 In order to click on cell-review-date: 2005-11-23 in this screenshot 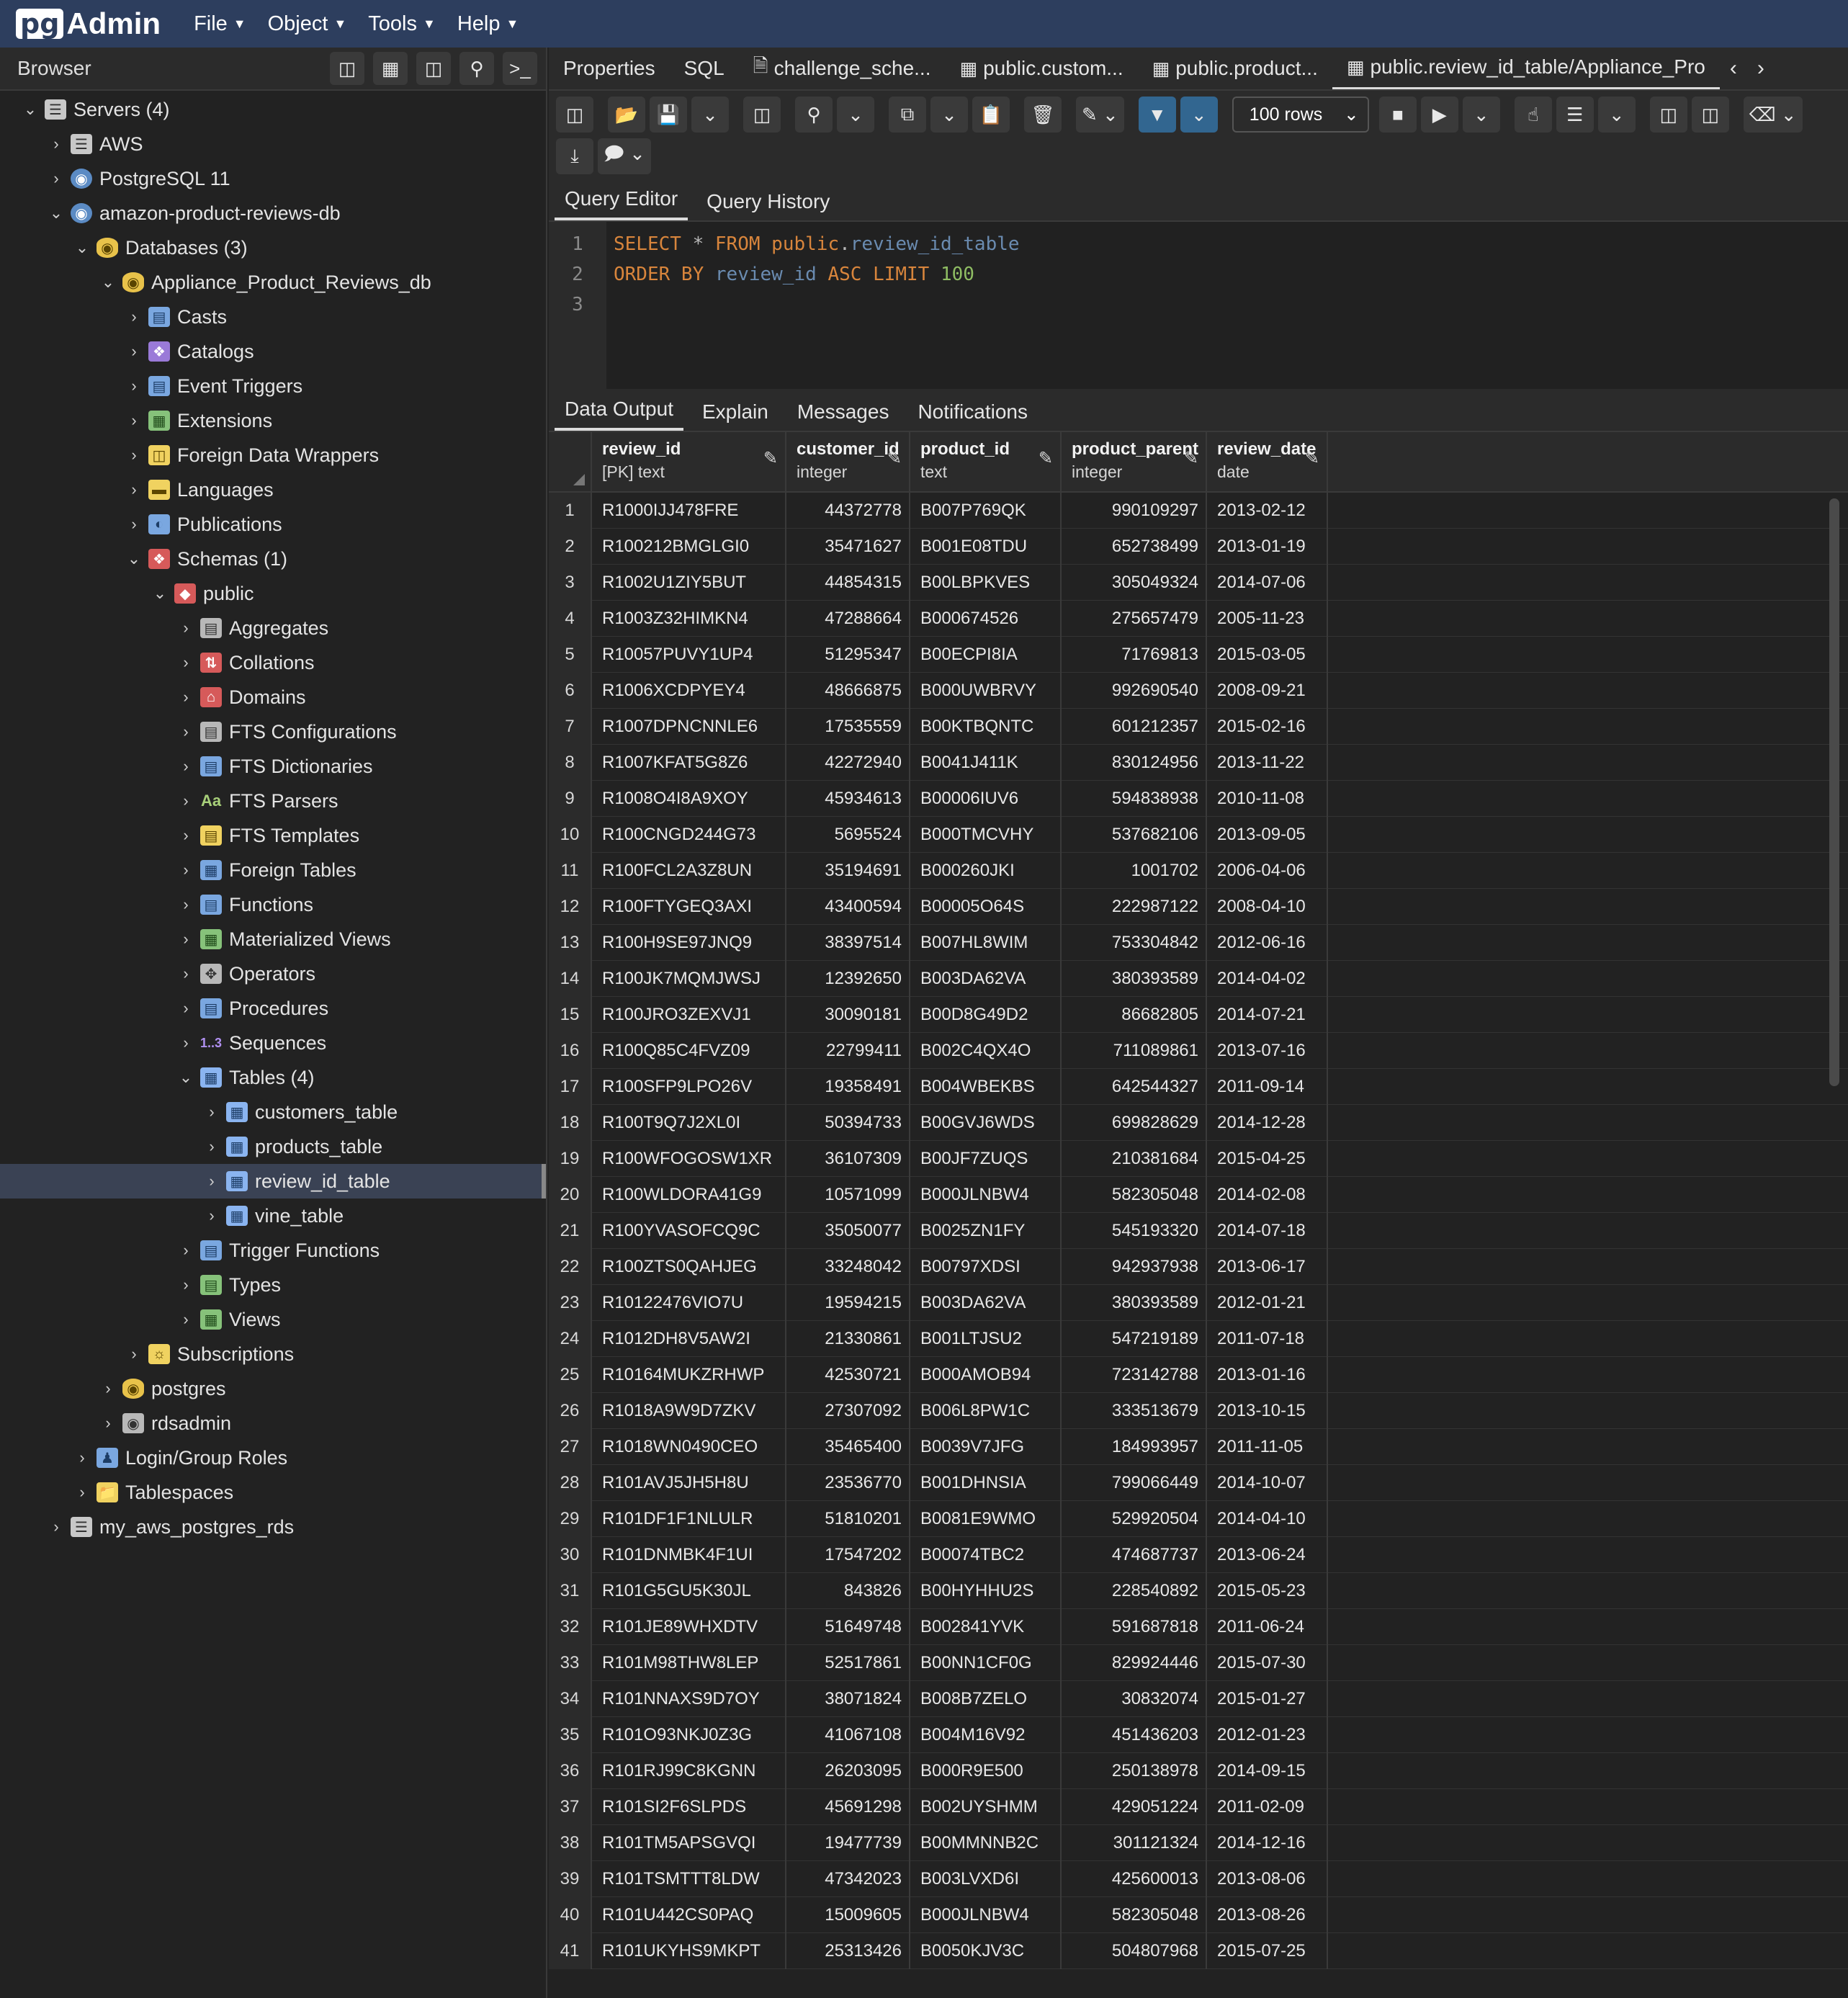, I will do `click(1267, 619)`.